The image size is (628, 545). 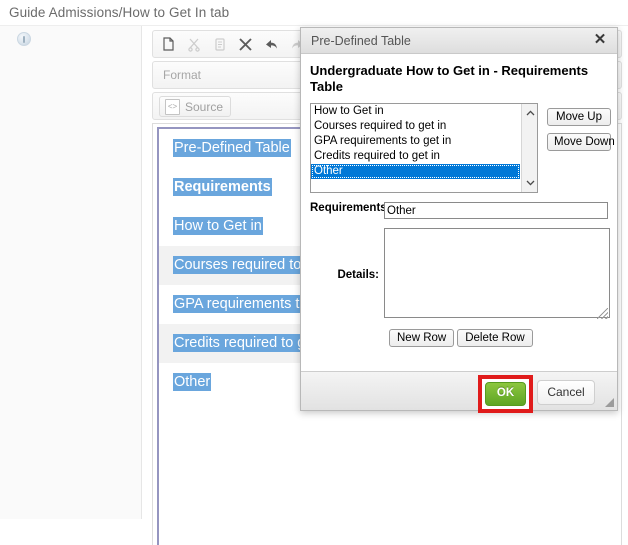 I want to click on table-cell-text: Other, so click(x=192, y=382).